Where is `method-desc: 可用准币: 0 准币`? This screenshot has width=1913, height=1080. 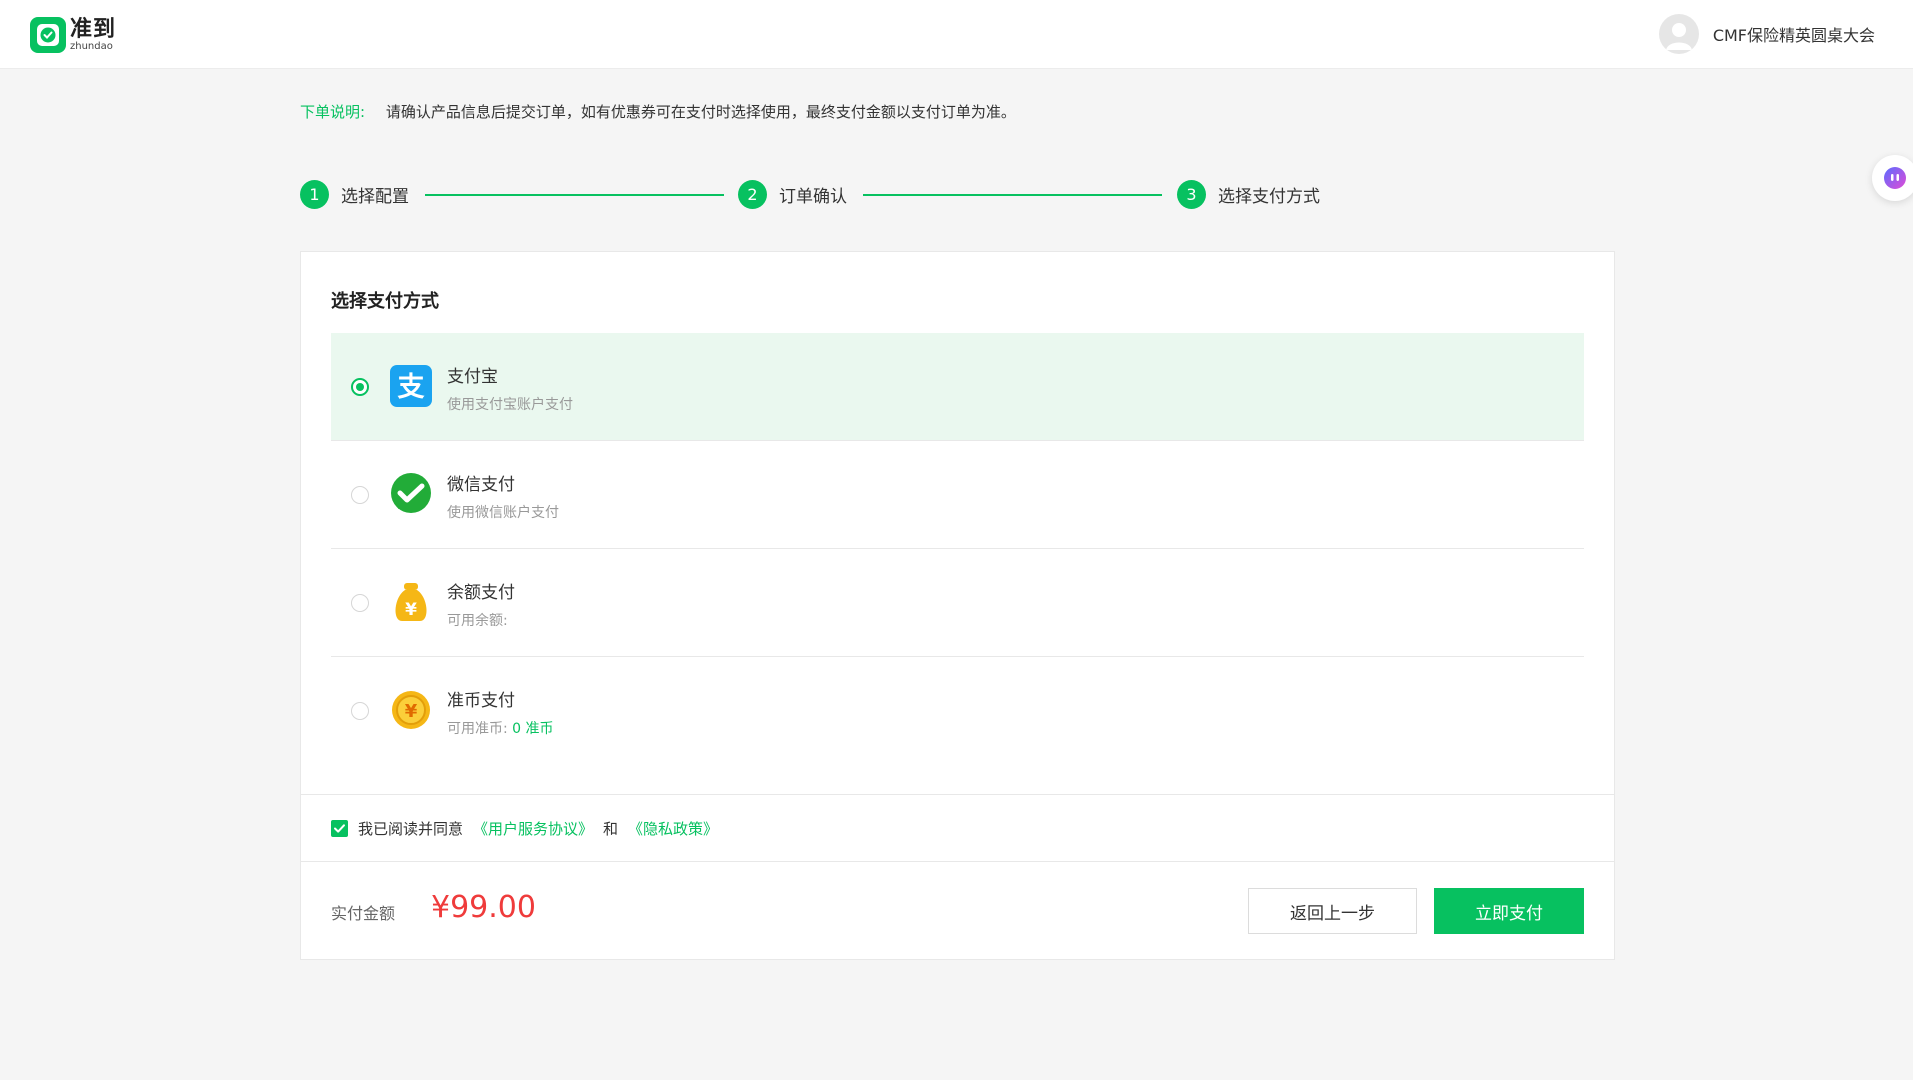
method-desc: 可用准币: 0 准币 is located at coordinates (500, 728).